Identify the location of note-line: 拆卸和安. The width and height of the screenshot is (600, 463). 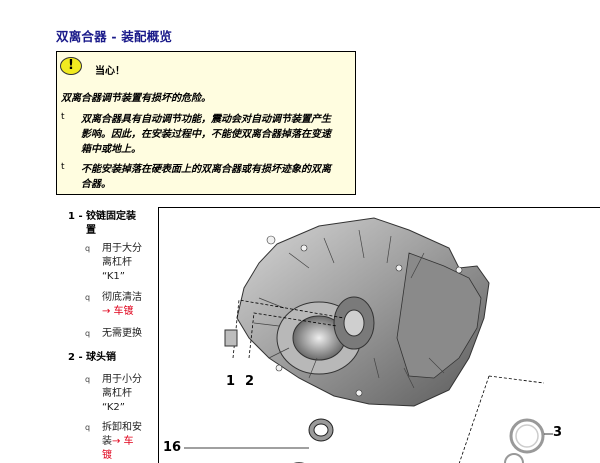
(122, 427).